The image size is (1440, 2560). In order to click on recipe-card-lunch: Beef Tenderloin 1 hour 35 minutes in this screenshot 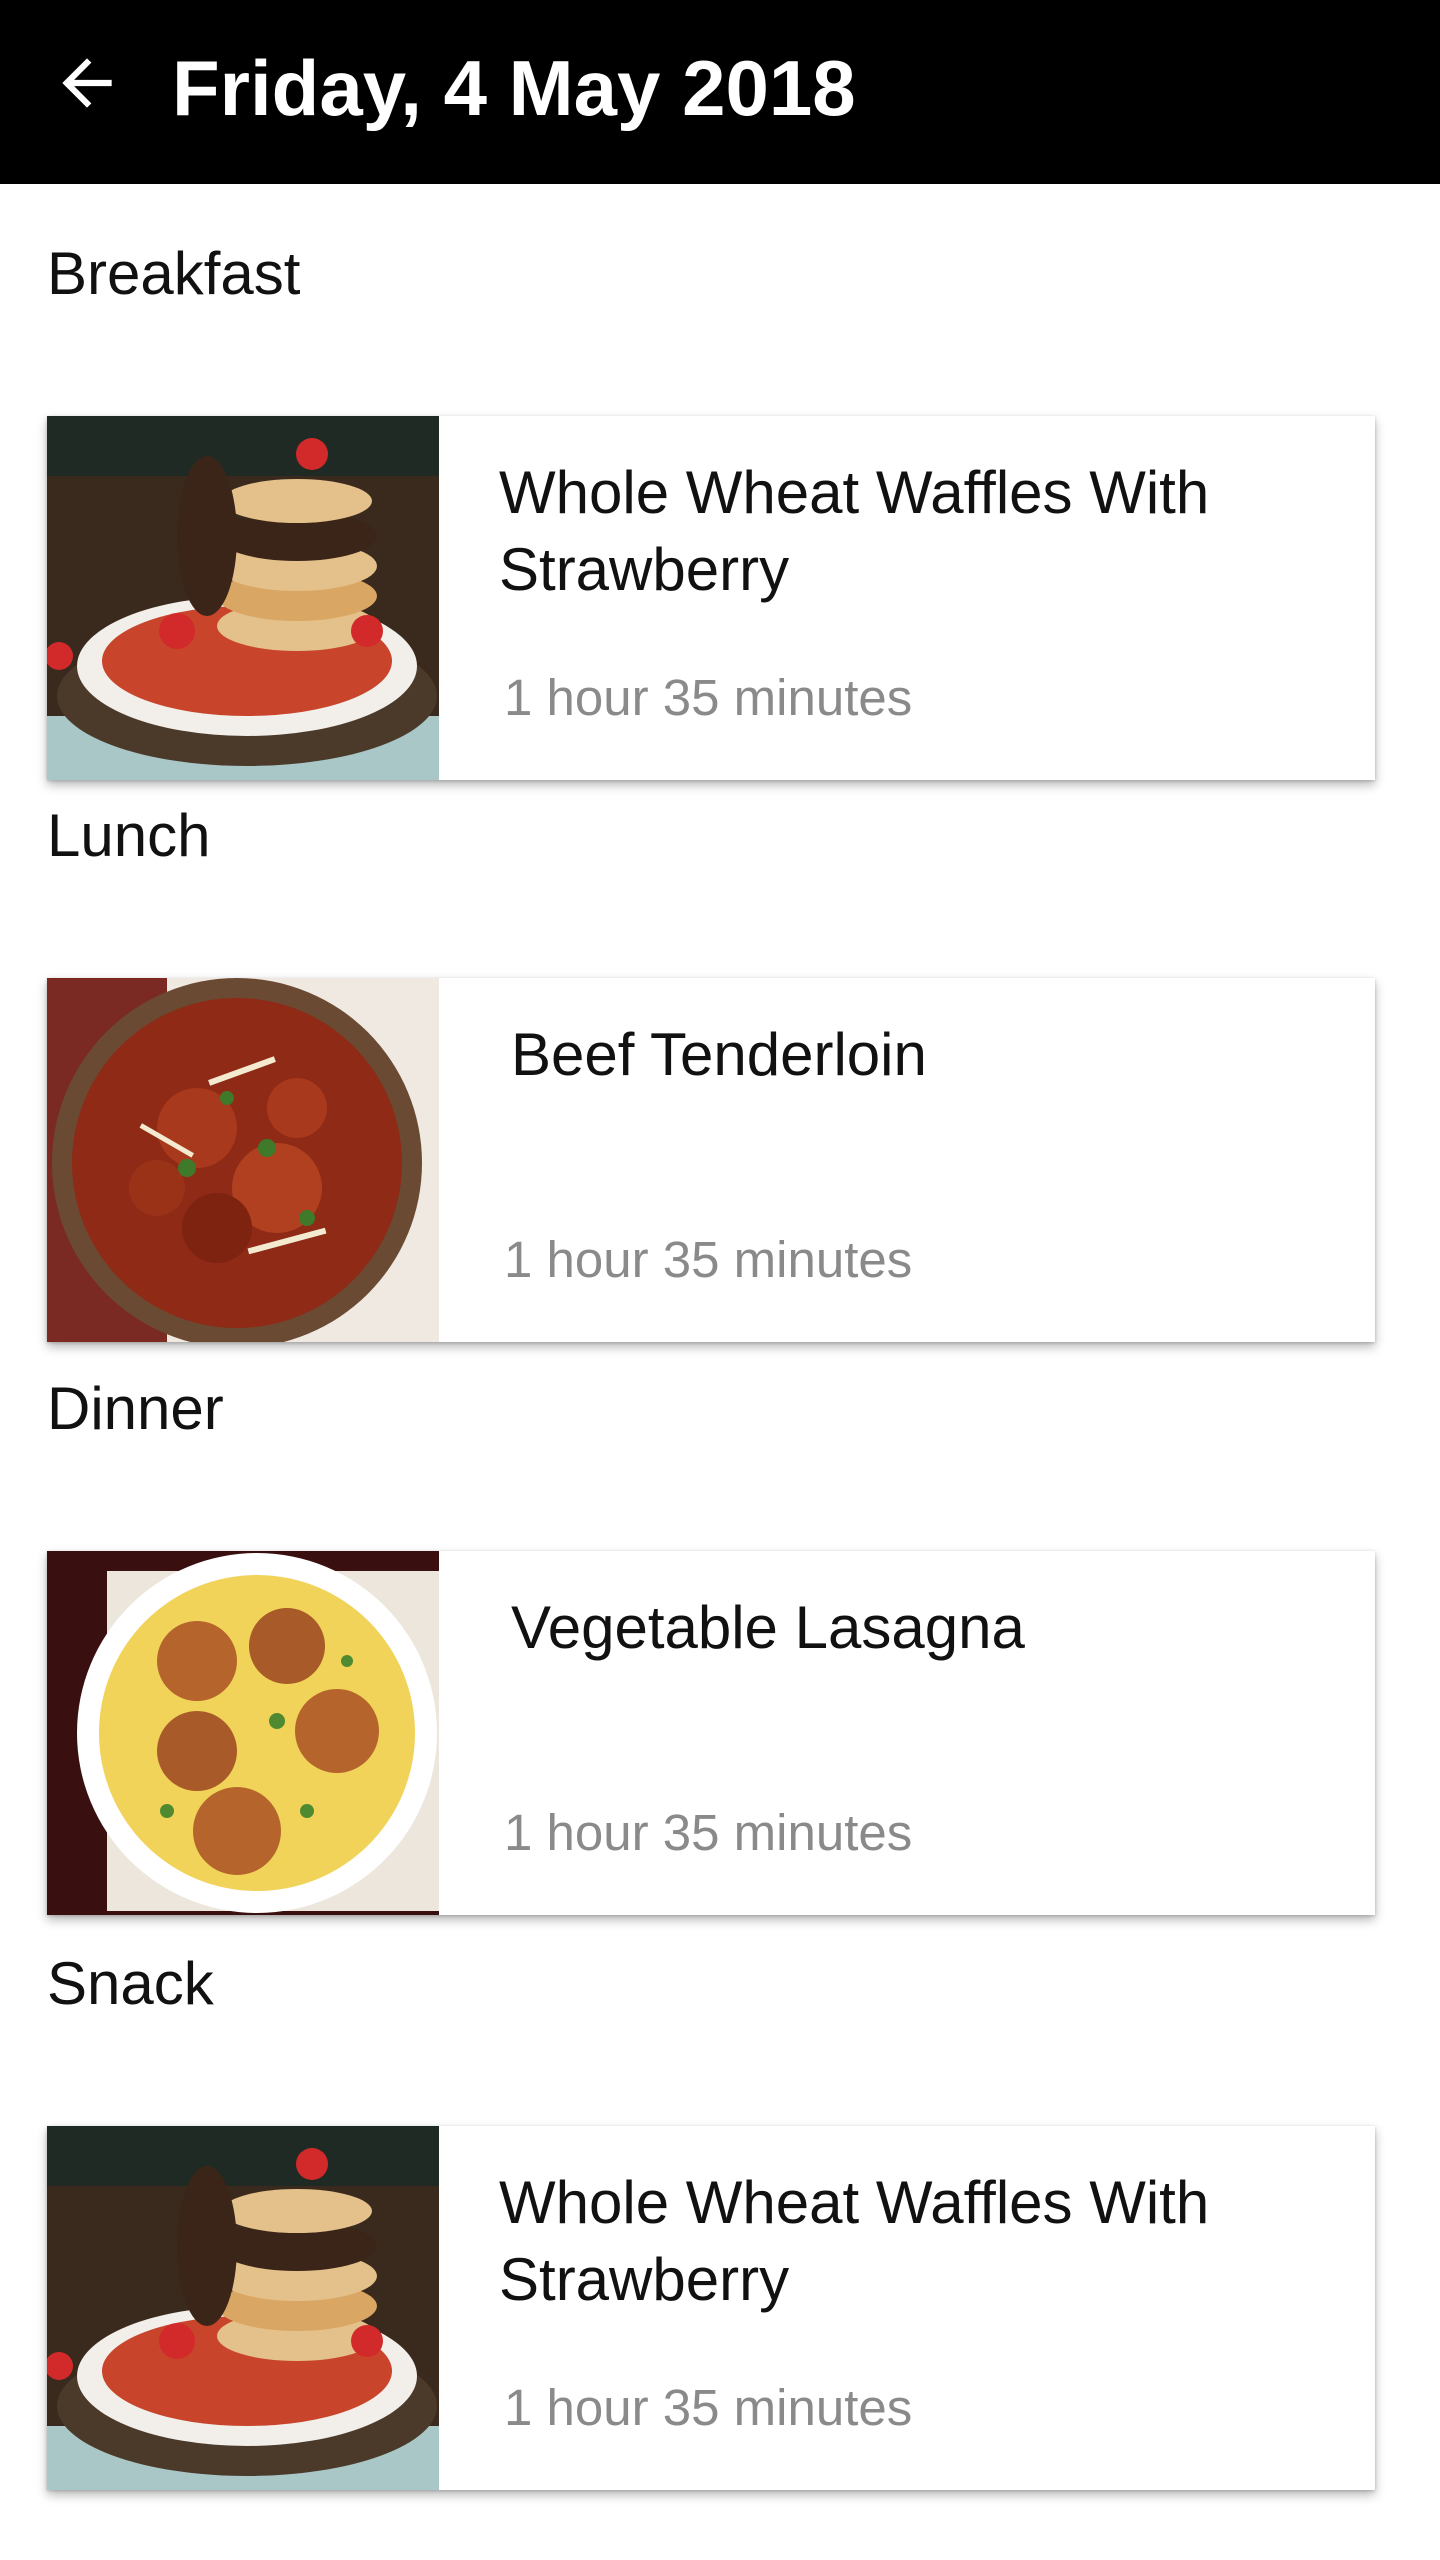, I will do `click(711, 1160)`.